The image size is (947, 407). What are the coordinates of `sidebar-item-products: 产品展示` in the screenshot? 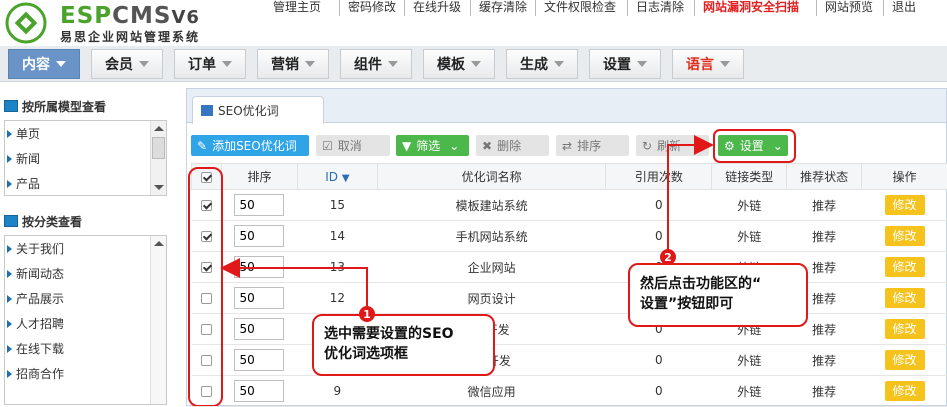 It's located at (85, 298).